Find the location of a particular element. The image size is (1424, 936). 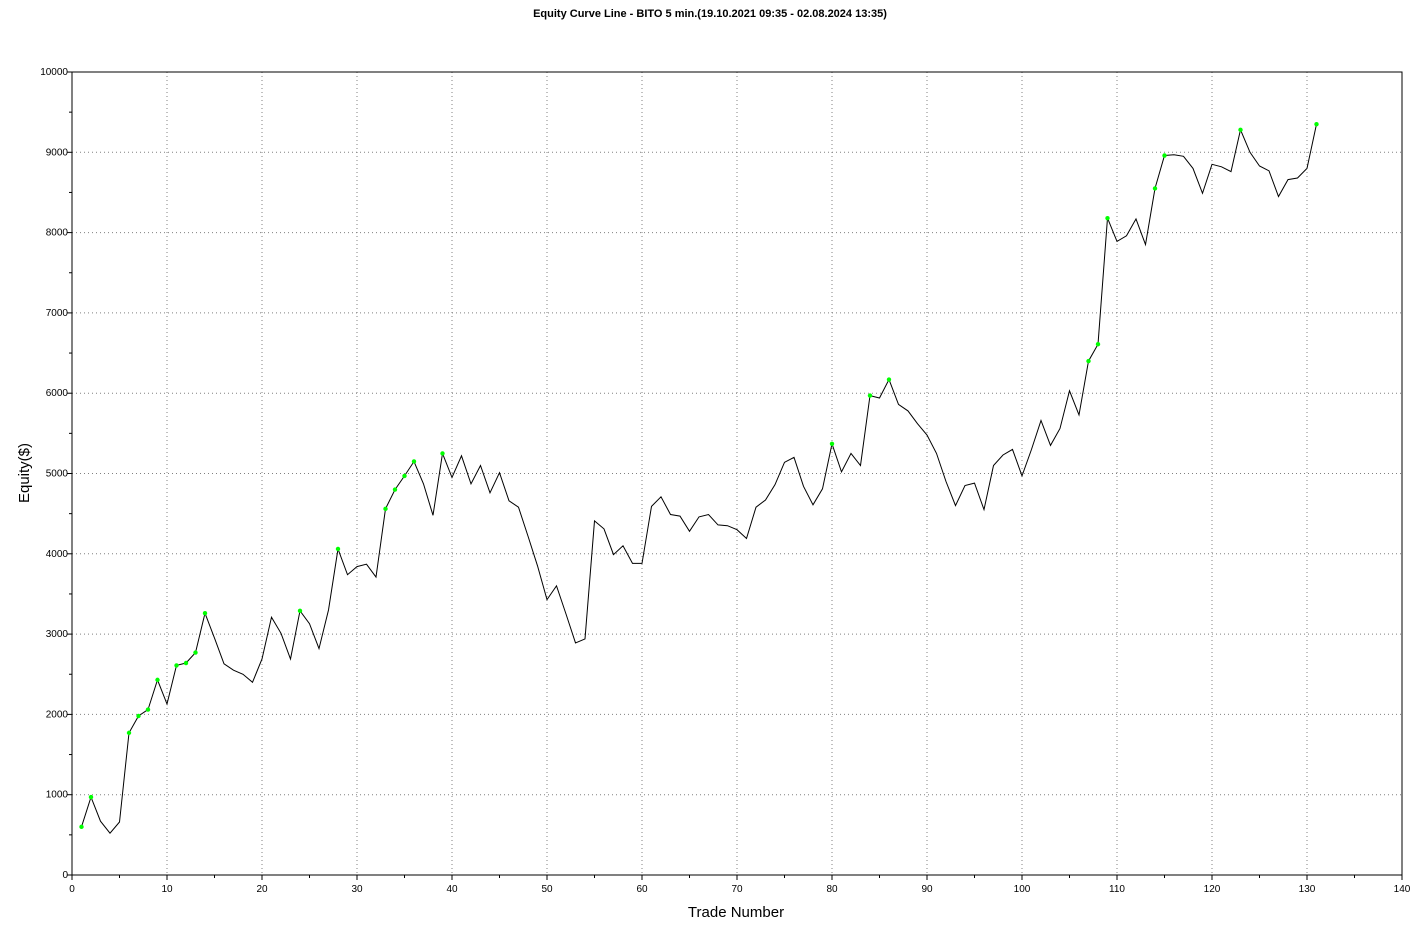

y-tick-label: 1000 is located at coordinates (57, 795).